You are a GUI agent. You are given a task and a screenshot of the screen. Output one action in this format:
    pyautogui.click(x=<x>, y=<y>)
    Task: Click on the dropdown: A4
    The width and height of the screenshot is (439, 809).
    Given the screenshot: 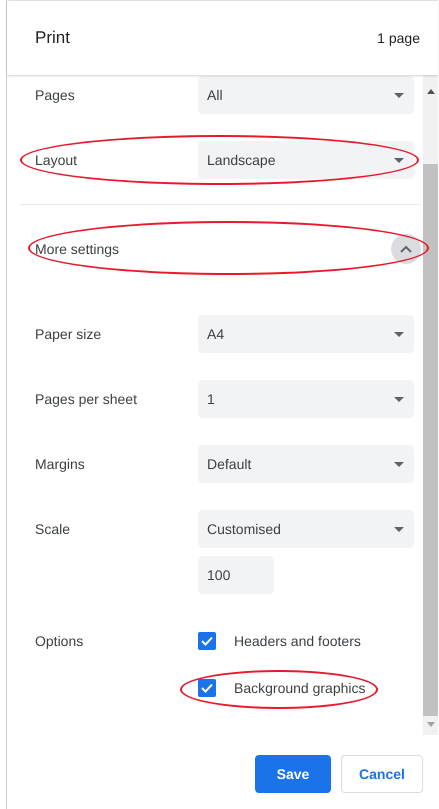 What is the action you would take?
    pyautogui.click(x=306, y=334)
    